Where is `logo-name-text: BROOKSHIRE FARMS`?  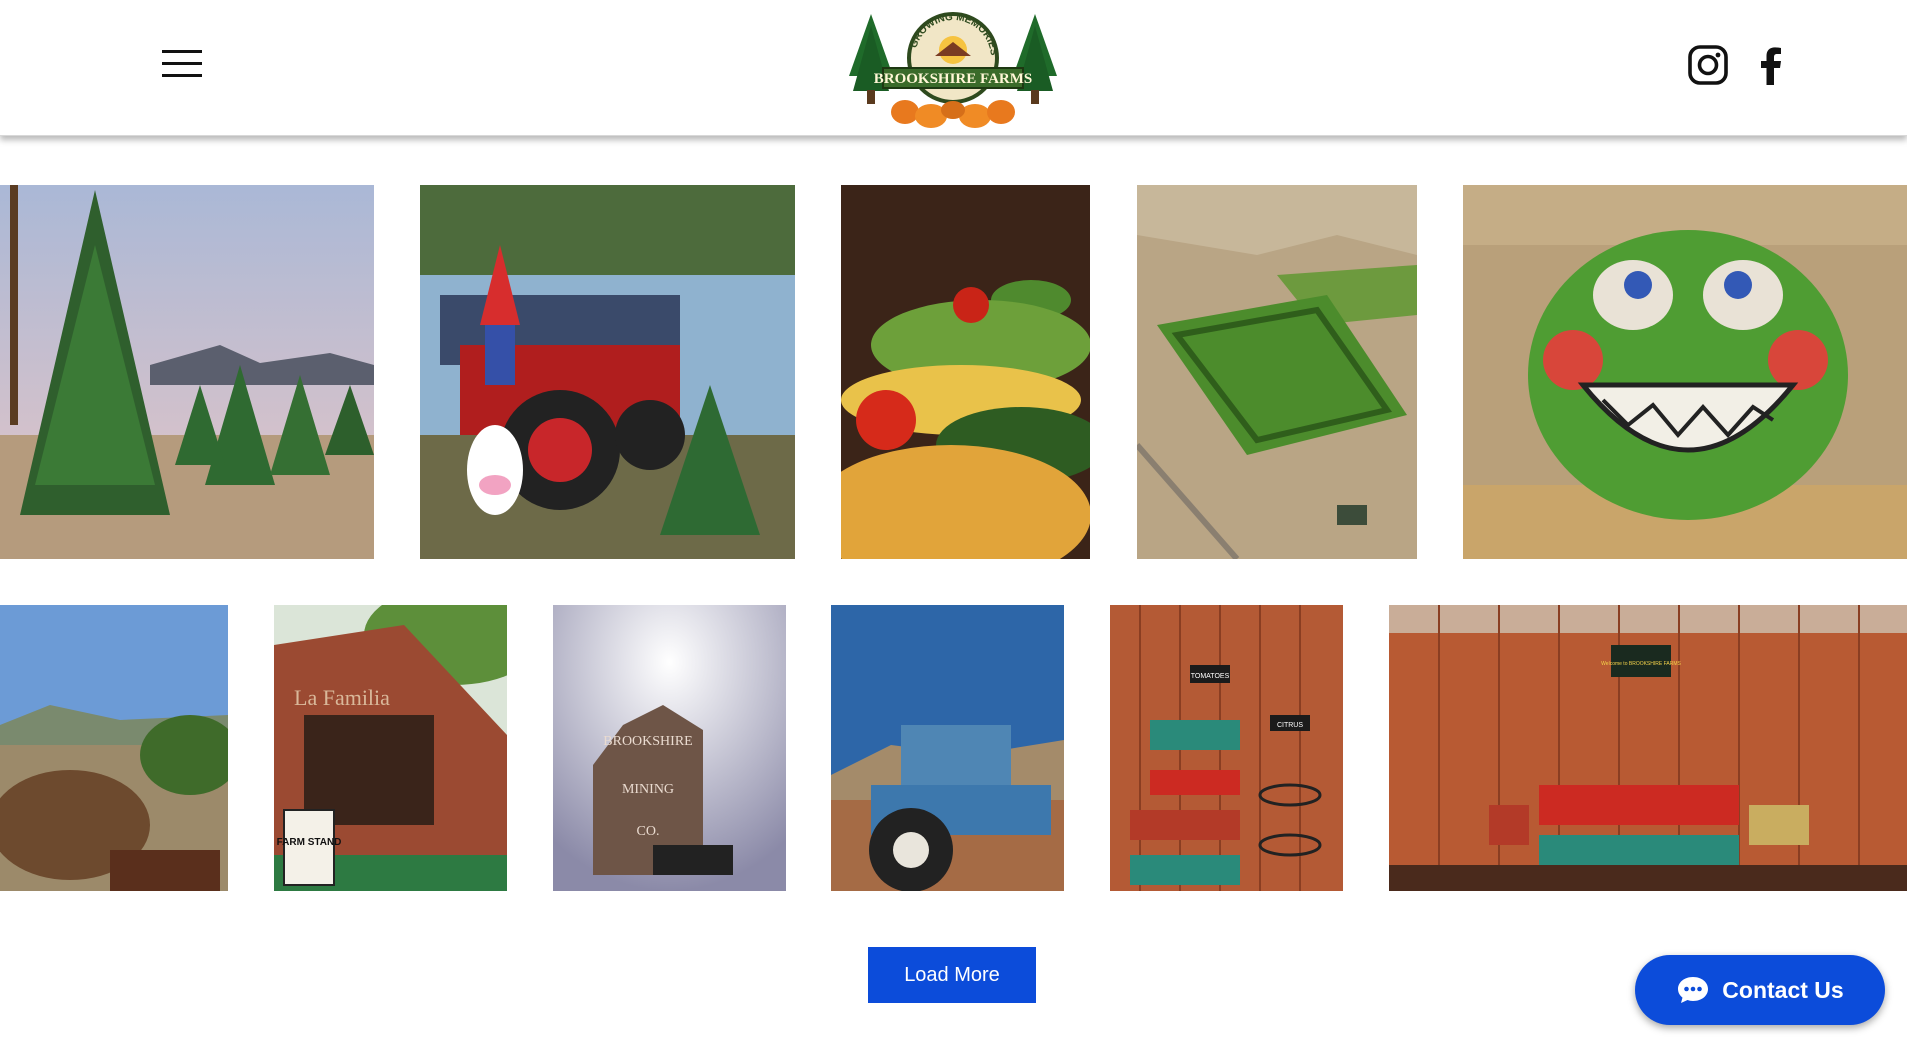
logo-name-text: BROOKSHIRE FARMS is located at coordinates (953, 79).